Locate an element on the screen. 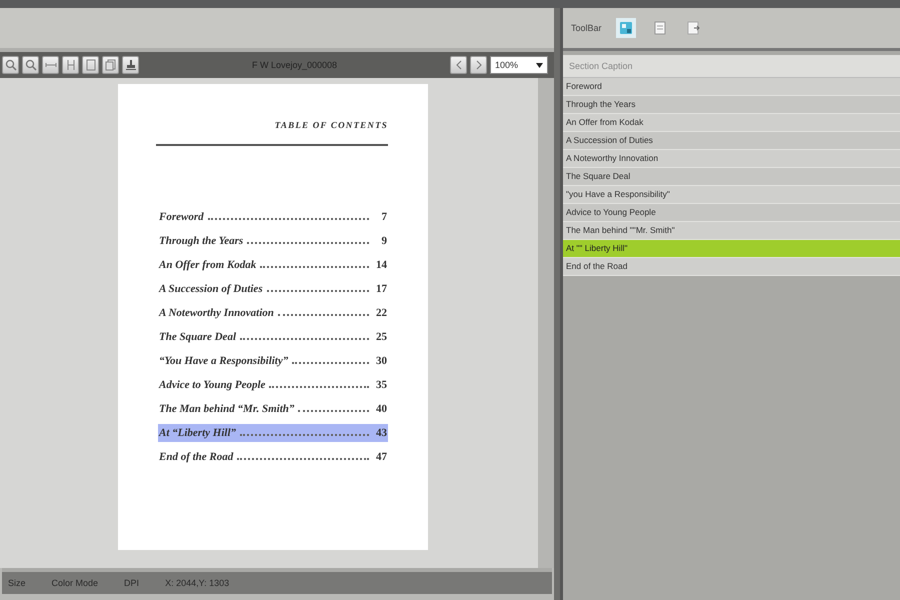 The height and width of the screenshot is (600, 900). entry-title: End of the Road is located at coordinates (196, 457).